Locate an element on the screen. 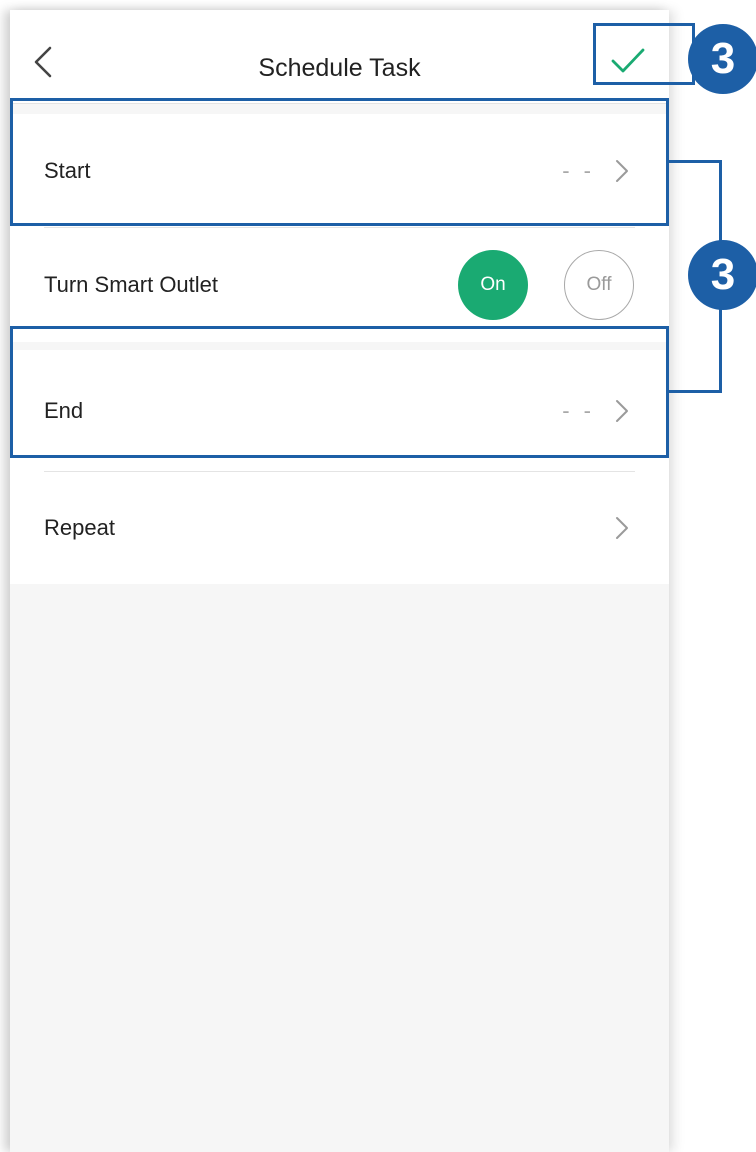 The width and height of the screenshot is (756, 1152). start-highlight-box is located at coordinates (339, 162).